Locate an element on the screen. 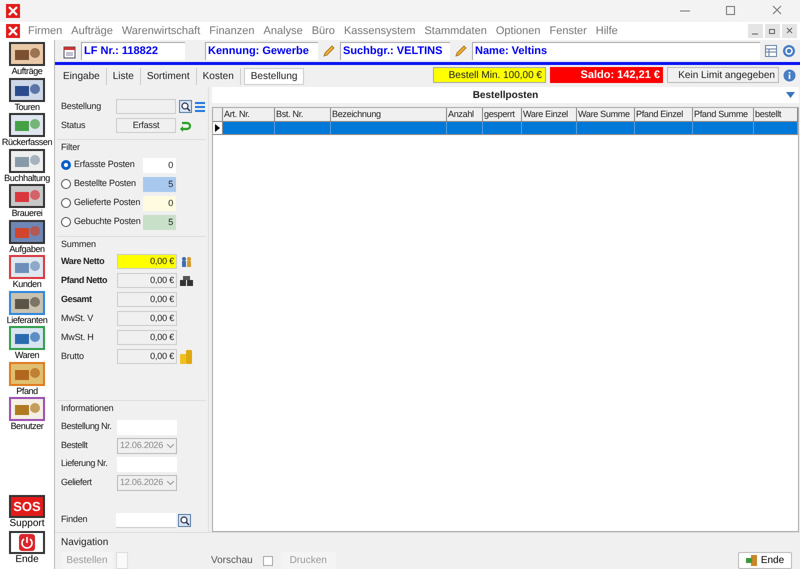  column-header: gesperrt is located at coordinates (502, 114).